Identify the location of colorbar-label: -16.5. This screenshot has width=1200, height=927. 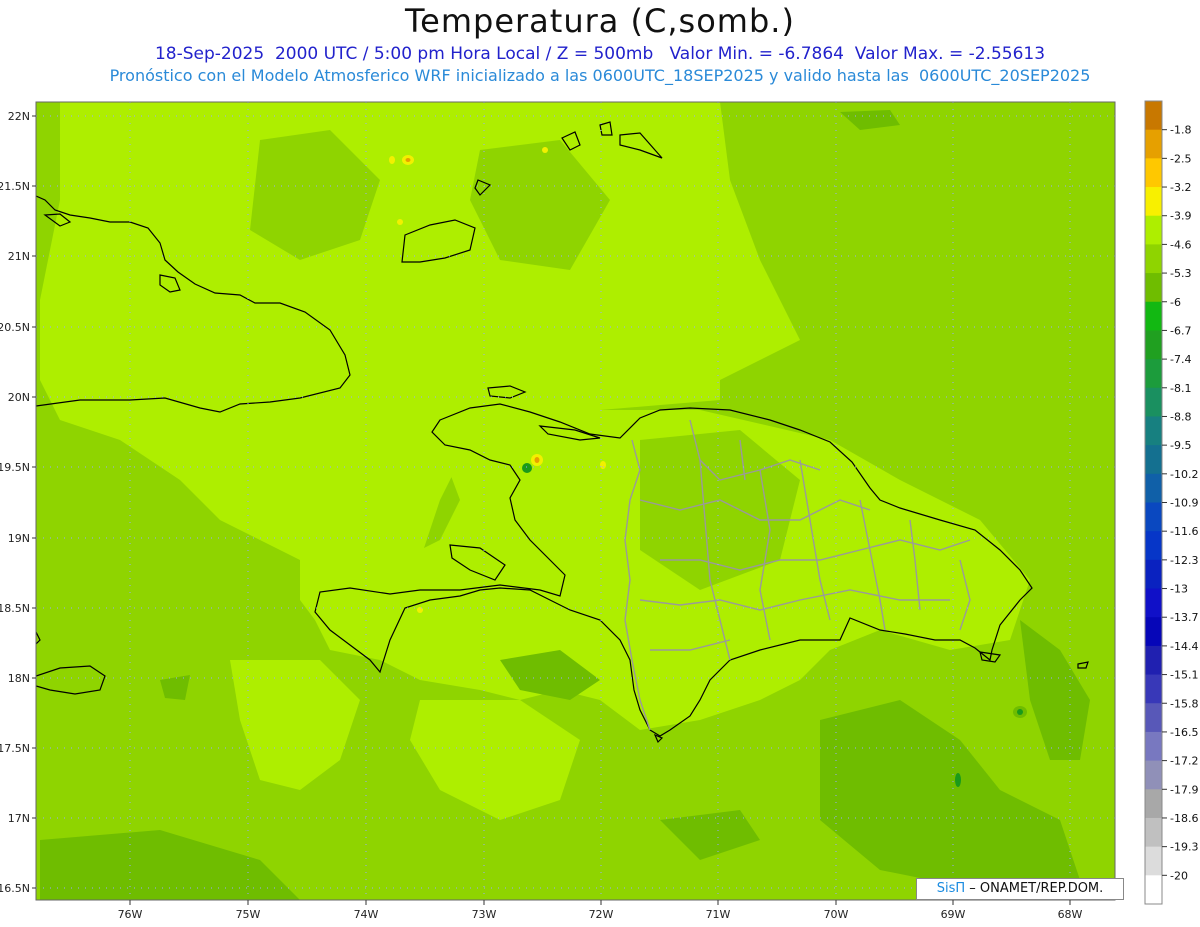
(1184, 732).